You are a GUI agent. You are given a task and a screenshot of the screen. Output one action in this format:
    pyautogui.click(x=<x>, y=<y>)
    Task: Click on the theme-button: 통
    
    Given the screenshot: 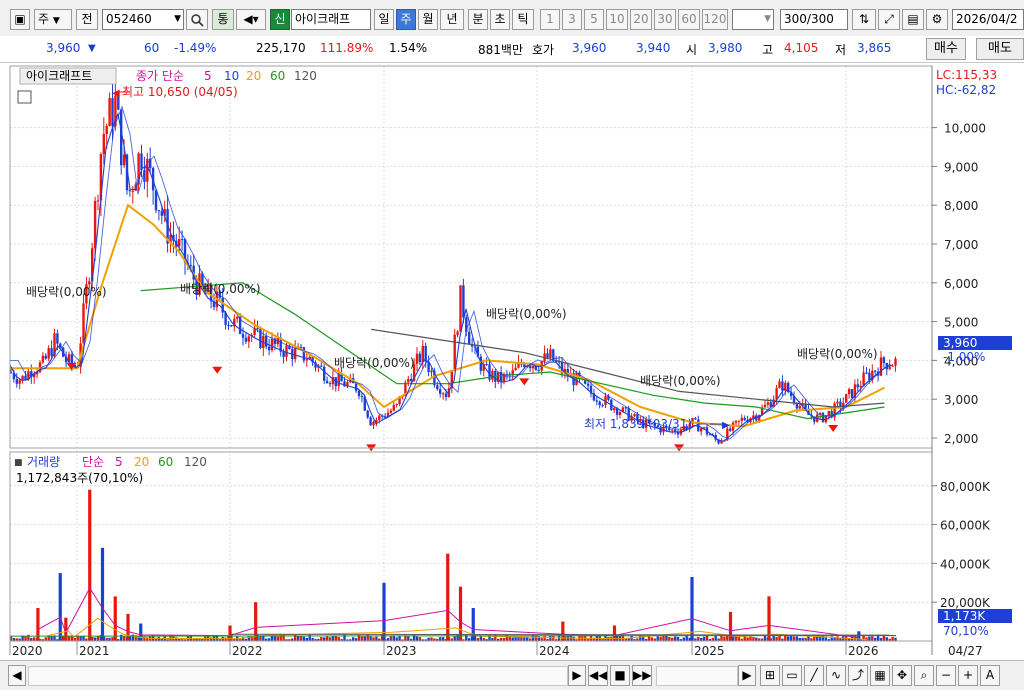 What is the action you would take?
    pyautogui.click(x=223, y=19)
    